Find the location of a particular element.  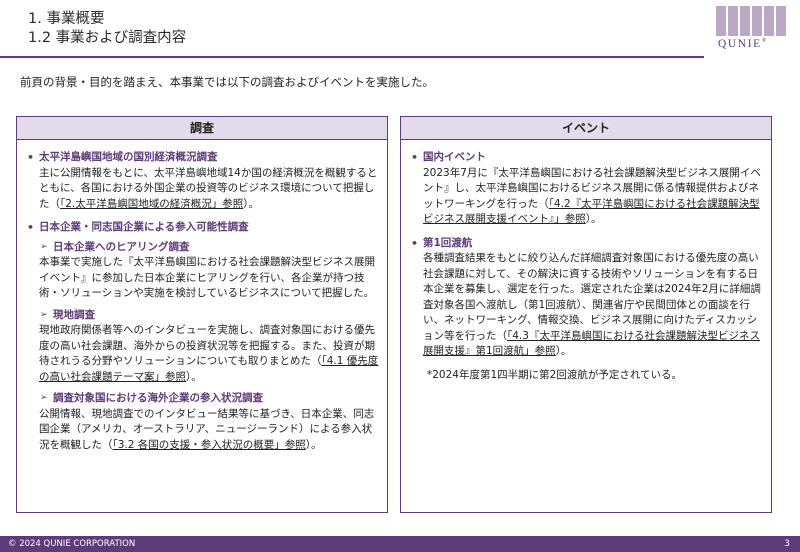

subsection-title: 1.2 事業および調査内容 is located at coordinates (107, 38).